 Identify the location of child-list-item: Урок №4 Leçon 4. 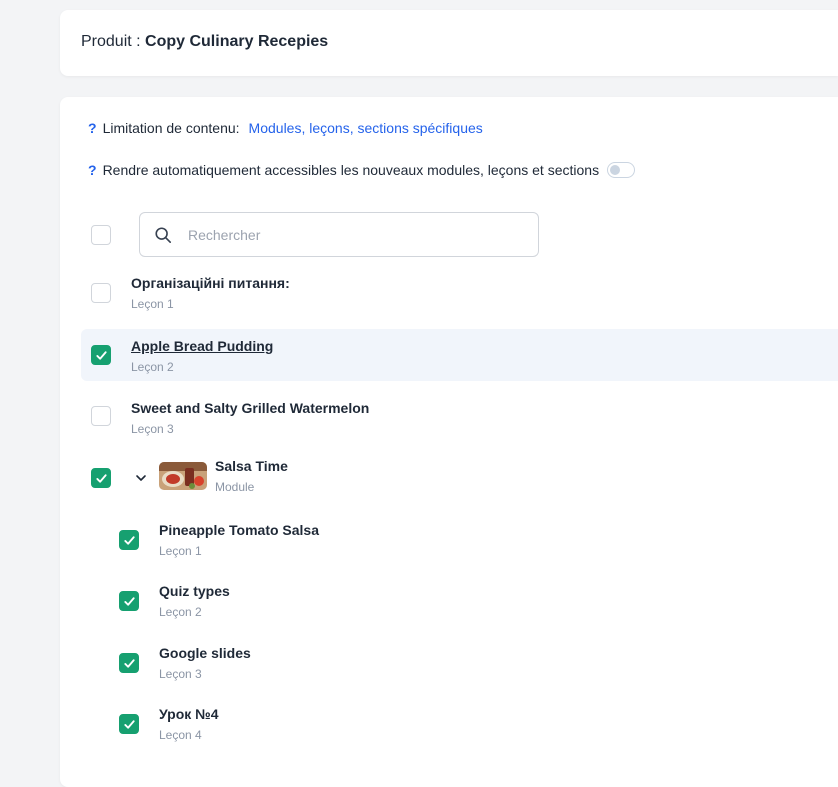
(459, 724).